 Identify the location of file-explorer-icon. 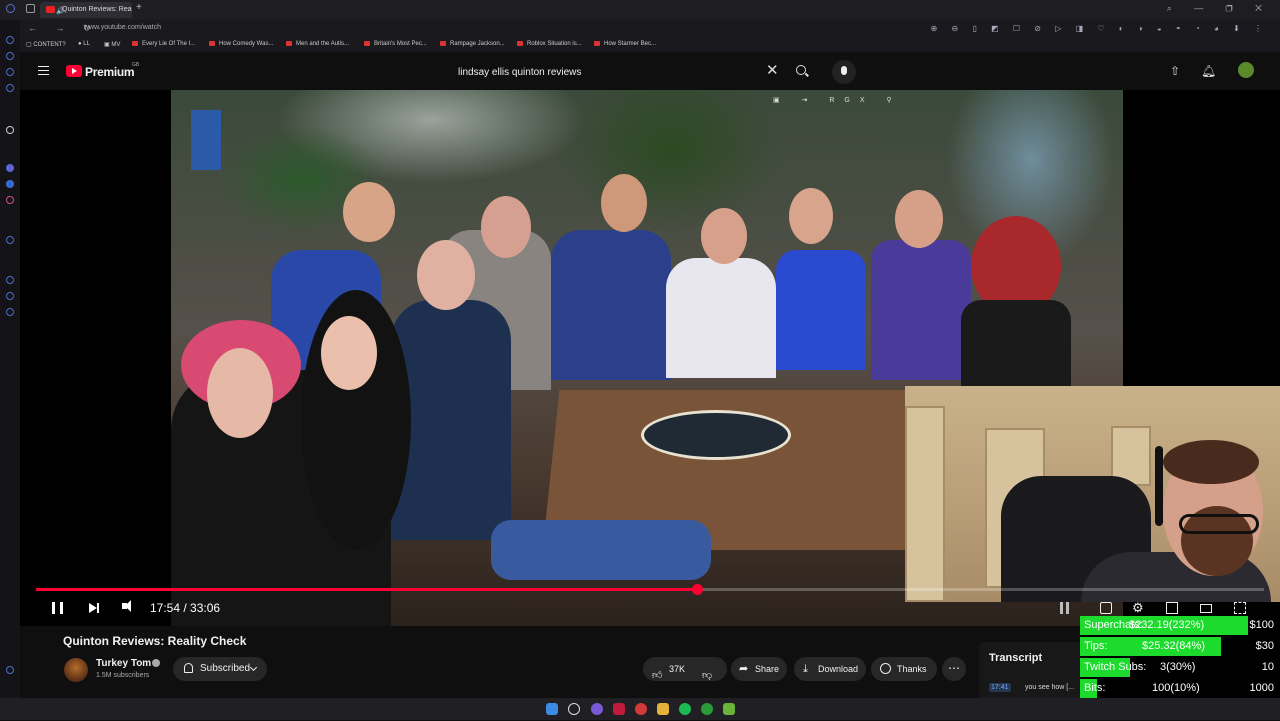
(663, 709).